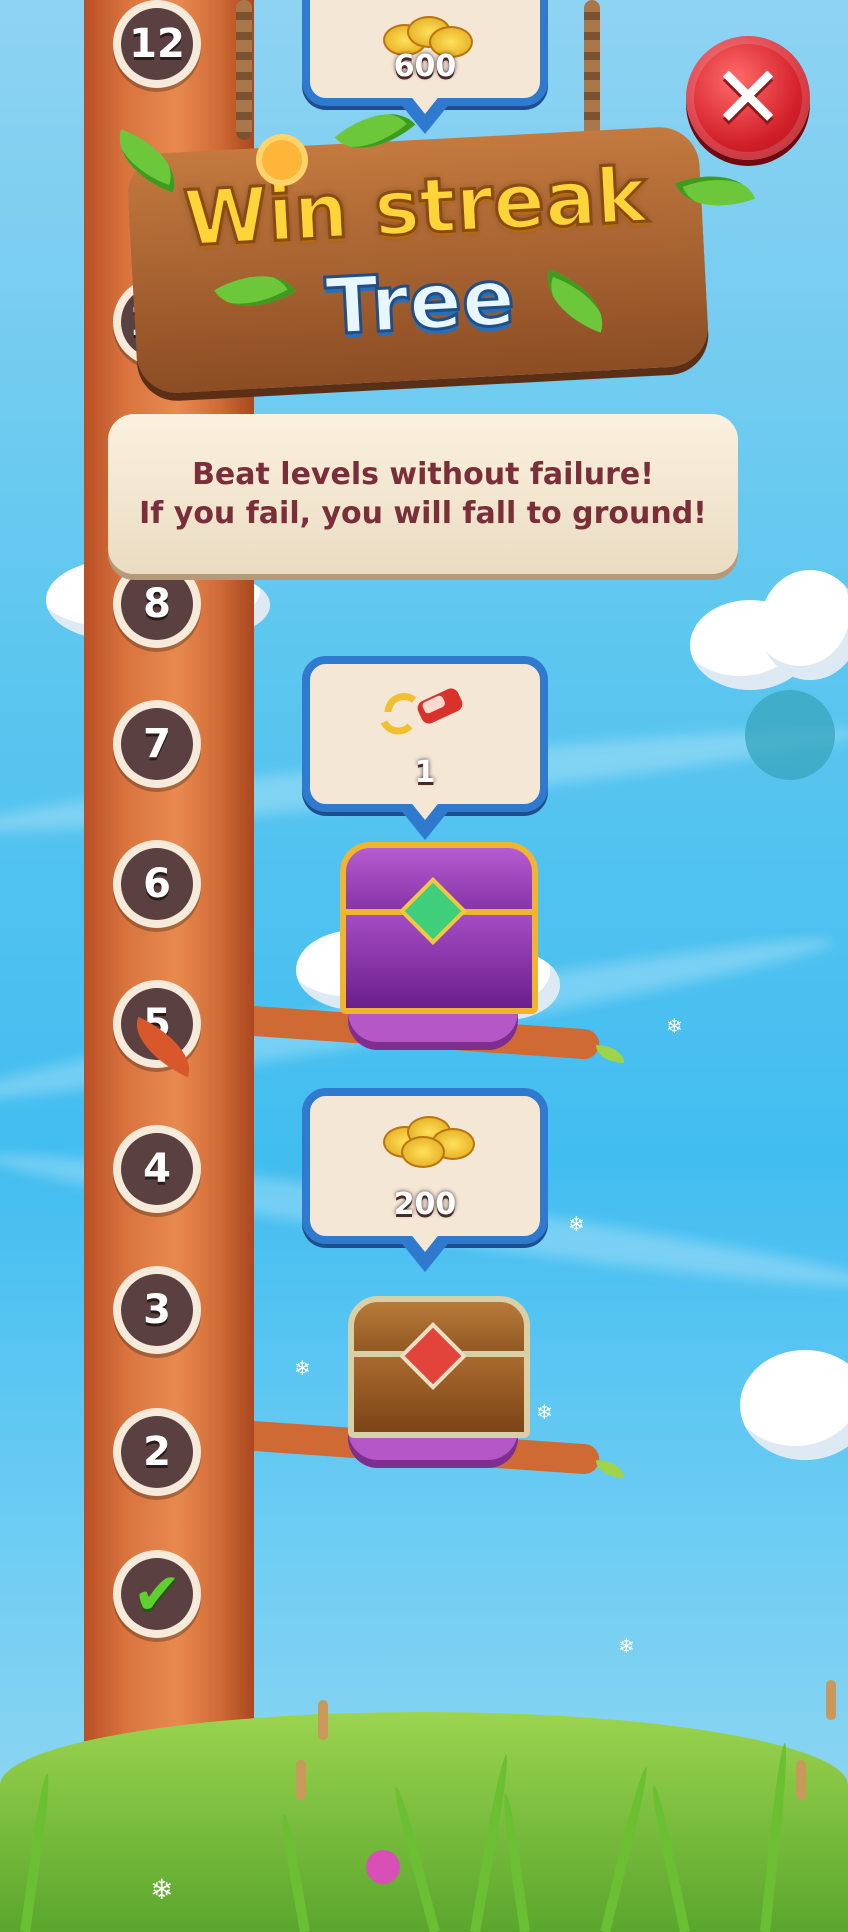 Image resolution: width=848 pixels, height=1932 pixels. I want to click on title-sign: Win streak Tree, so click(418, 260).